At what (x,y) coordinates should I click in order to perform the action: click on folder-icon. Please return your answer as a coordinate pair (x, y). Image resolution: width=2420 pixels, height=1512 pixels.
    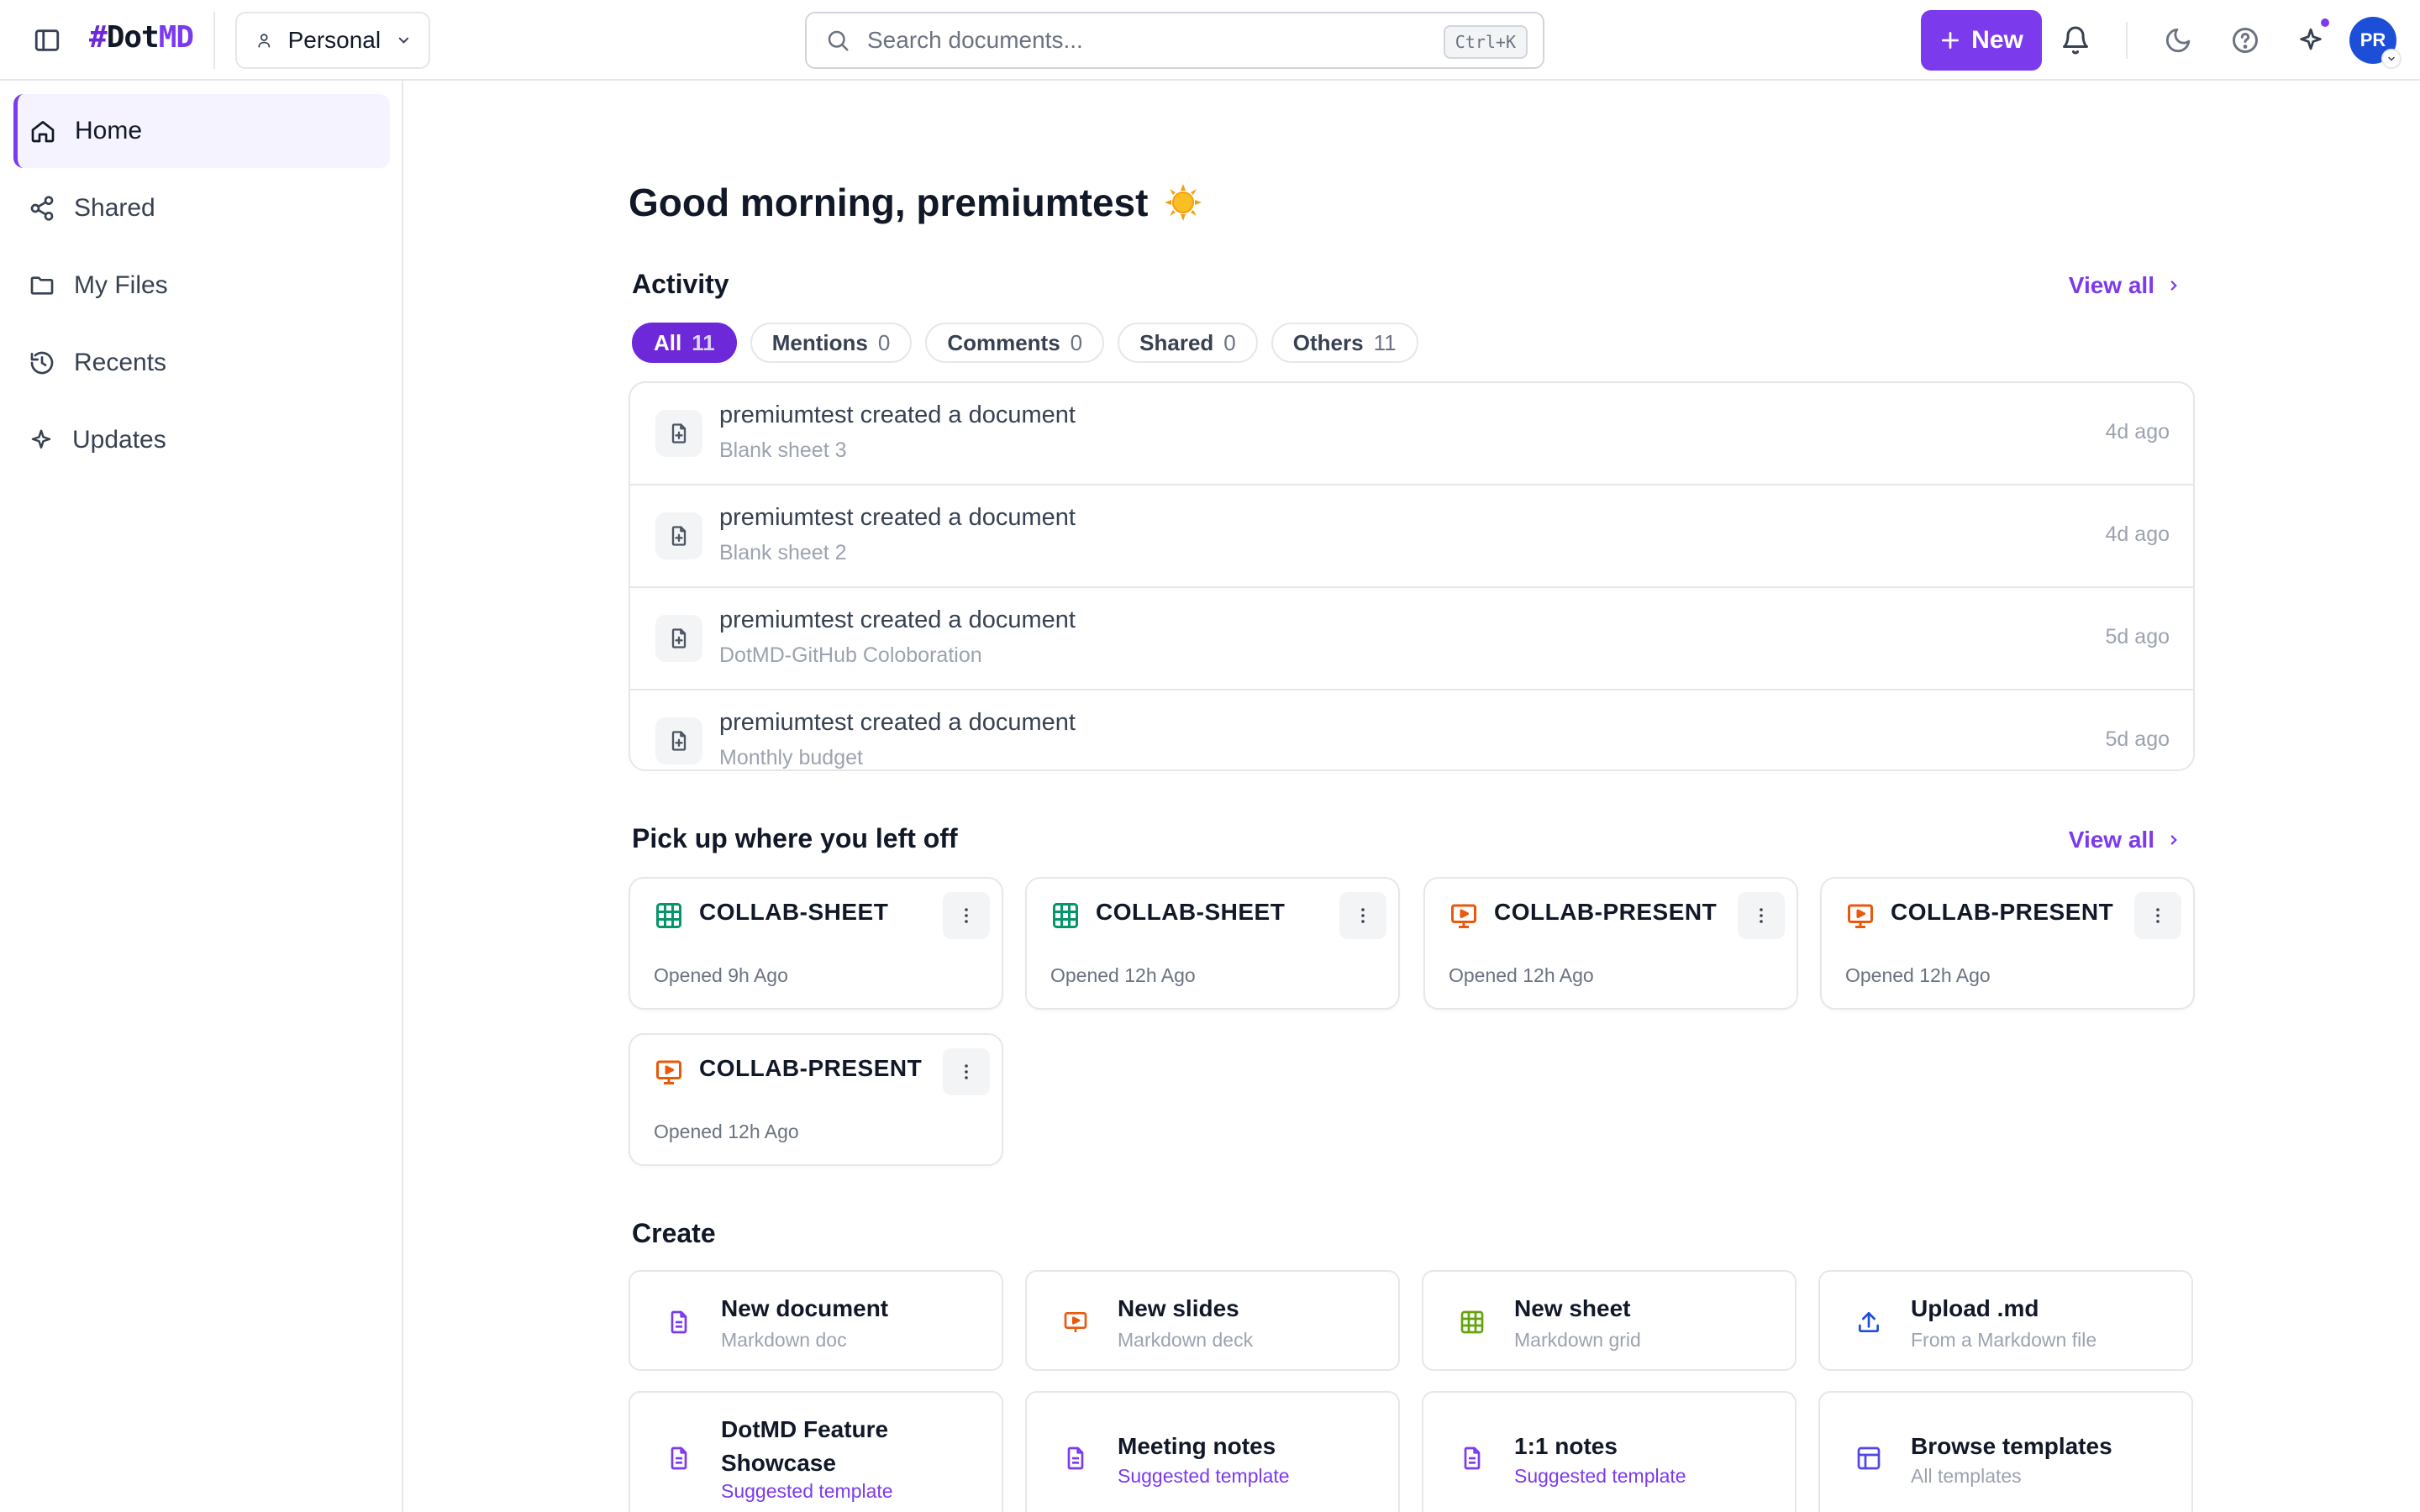
    Looking at the image, I should click on (42, 285).